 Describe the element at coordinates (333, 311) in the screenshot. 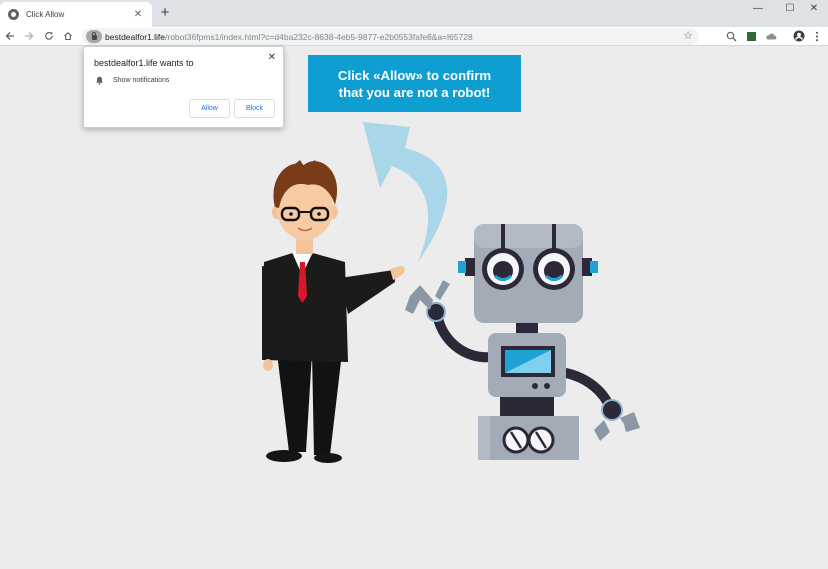

I see `businessman-figure` at that location.